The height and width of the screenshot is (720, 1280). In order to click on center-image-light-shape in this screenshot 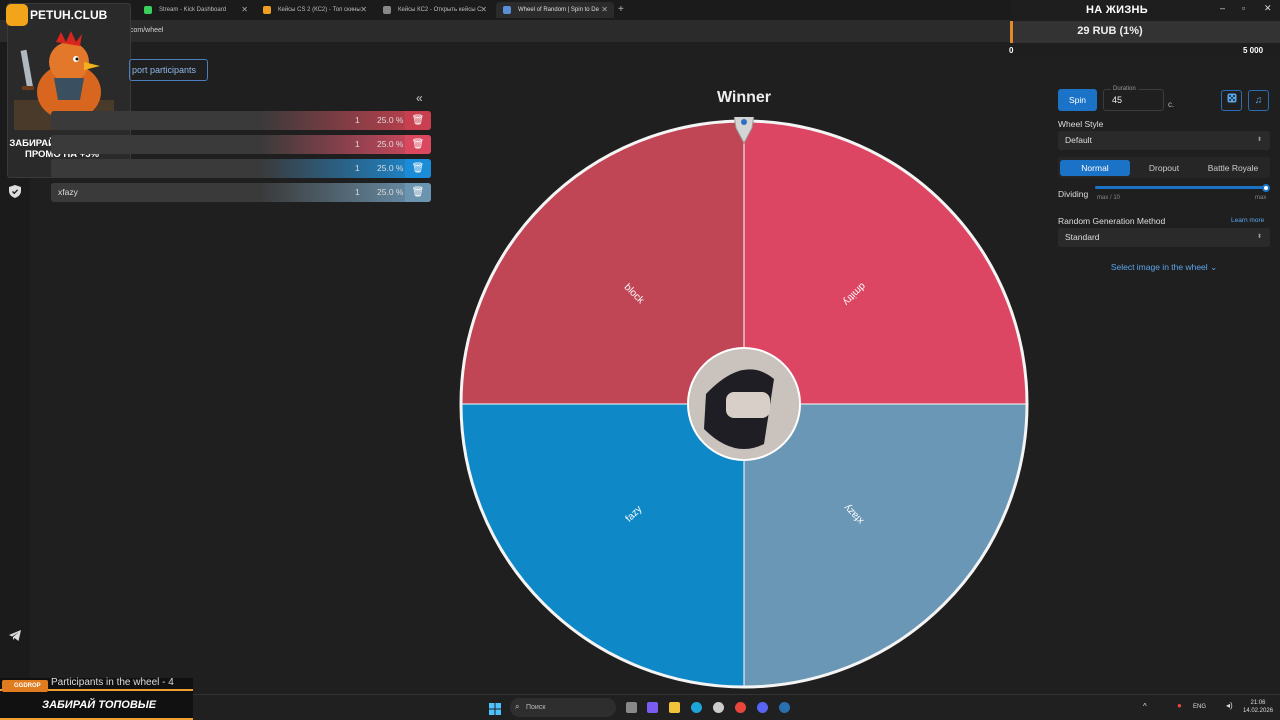, I will do `click(748, 405)`.